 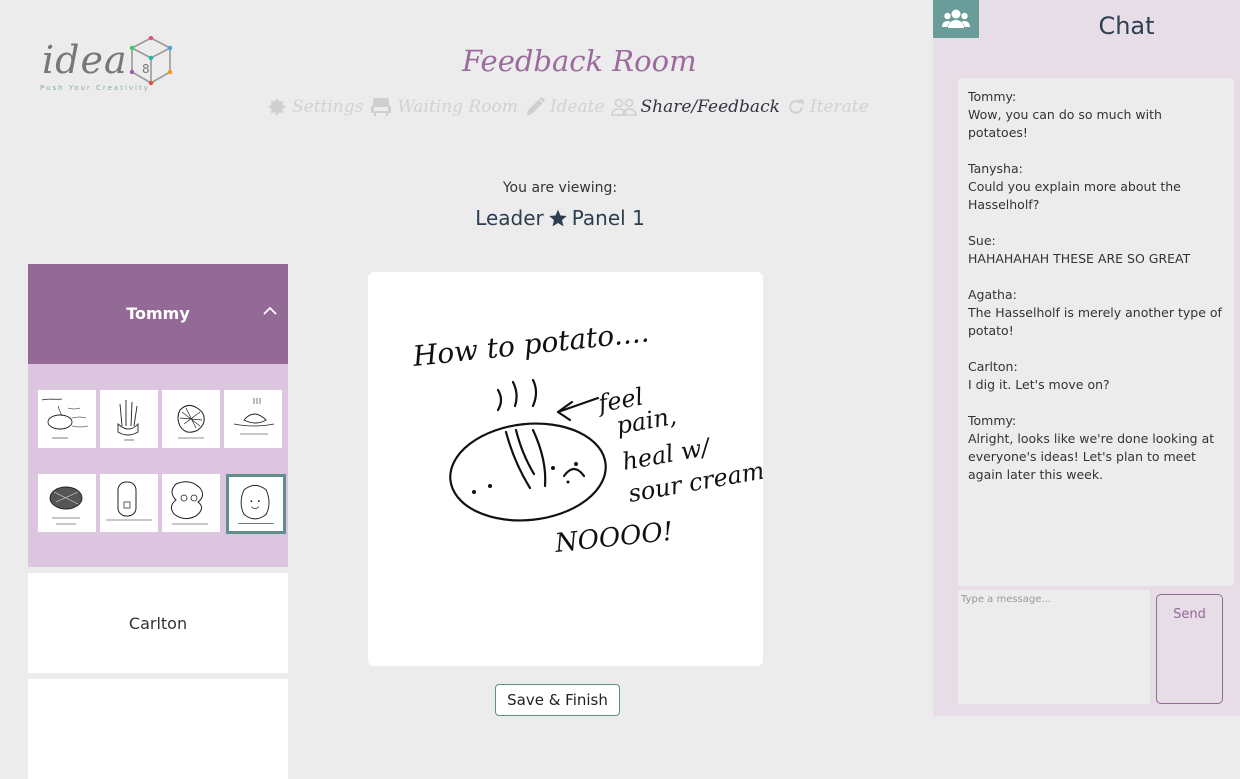 What do you see at coordinates (1126, 26) in the screenshot?
I see `chat-title: Chat` at bounding box center [1126, 26].